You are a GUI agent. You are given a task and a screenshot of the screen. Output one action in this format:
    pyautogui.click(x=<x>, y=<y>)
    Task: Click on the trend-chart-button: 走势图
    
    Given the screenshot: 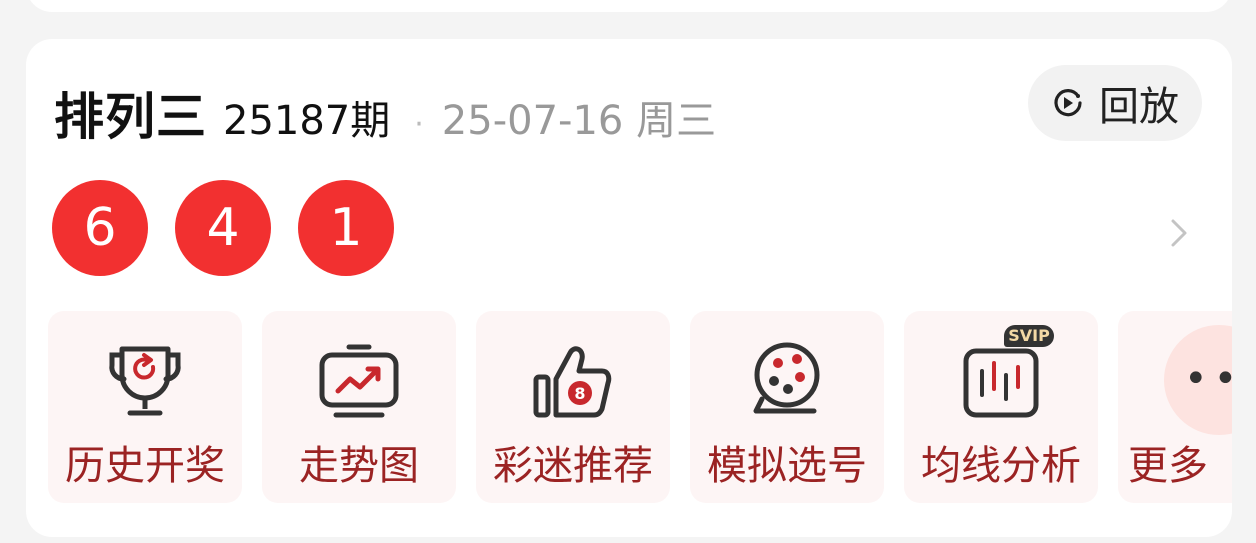 What is the action you would take?
    pyautogui.click(x=359, y=407)
    